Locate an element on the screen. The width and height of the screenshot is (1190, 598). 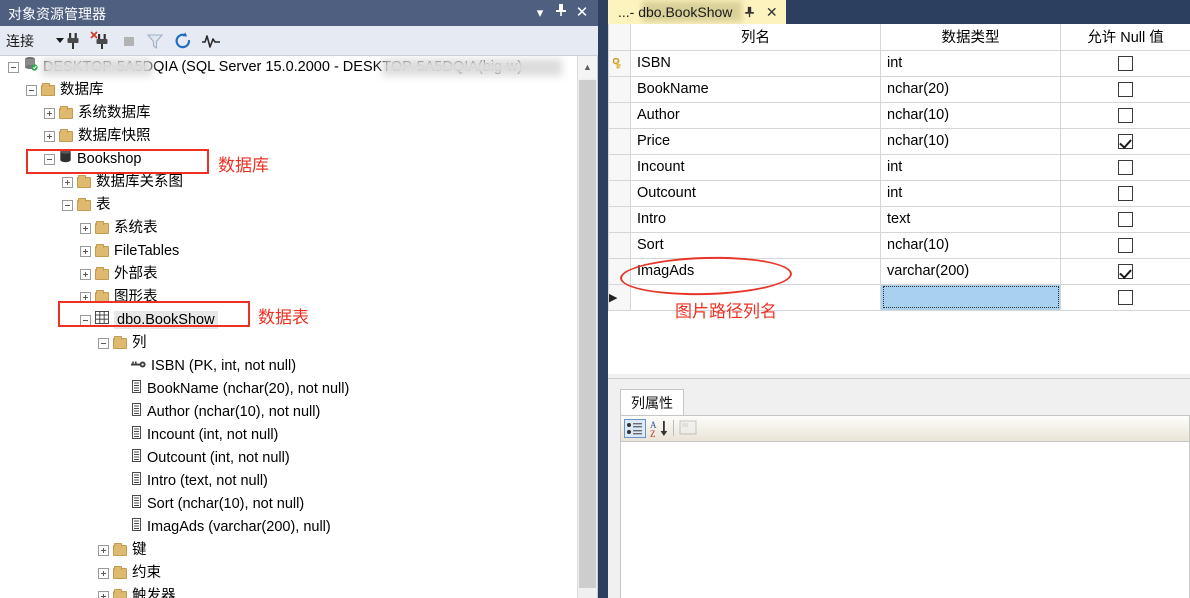
connect-plug-icon is located at coordinates (74, 41).